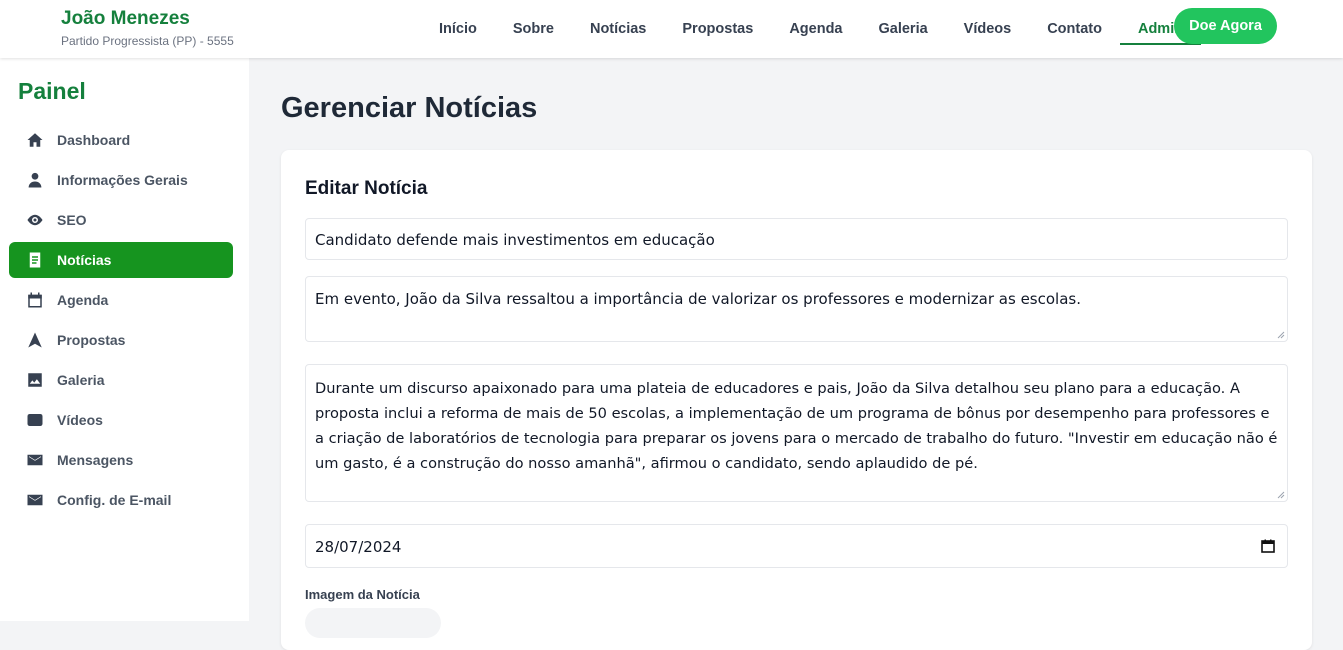 This screenshot has height=650, width=1343. I want to click on form-title: Editar Notícia, so click(366, 188).